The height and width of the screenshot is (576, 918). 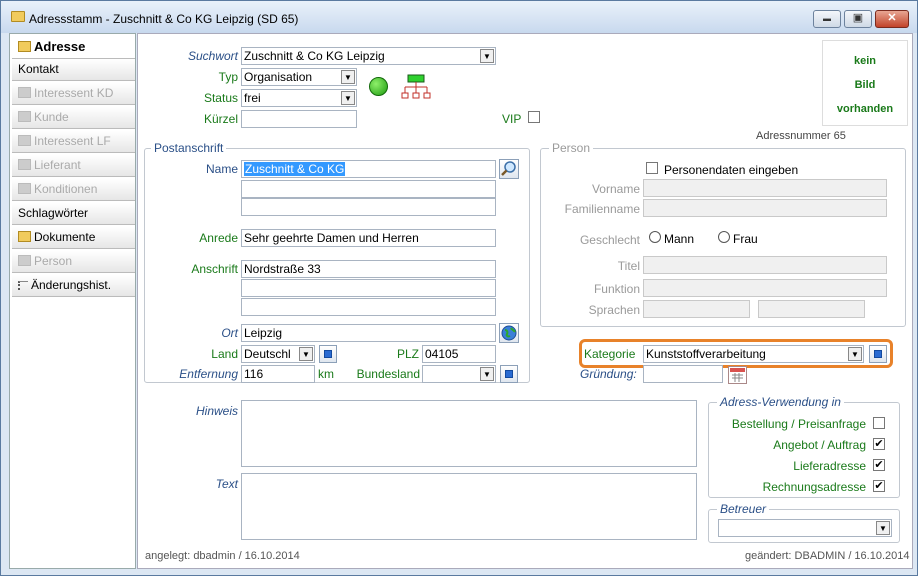 What do you see at coordinates (628, 266) in the screenshot?
I see `titel-label: Titel` at bounding box center [628, 266].